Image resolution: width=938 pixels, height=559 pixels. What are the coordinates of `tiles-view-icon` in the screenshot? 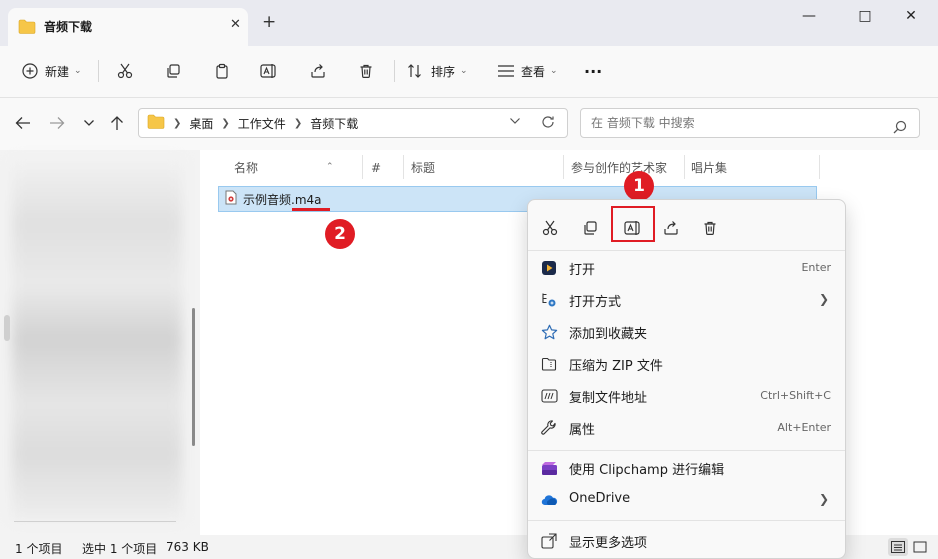 It's located at (920, 547).